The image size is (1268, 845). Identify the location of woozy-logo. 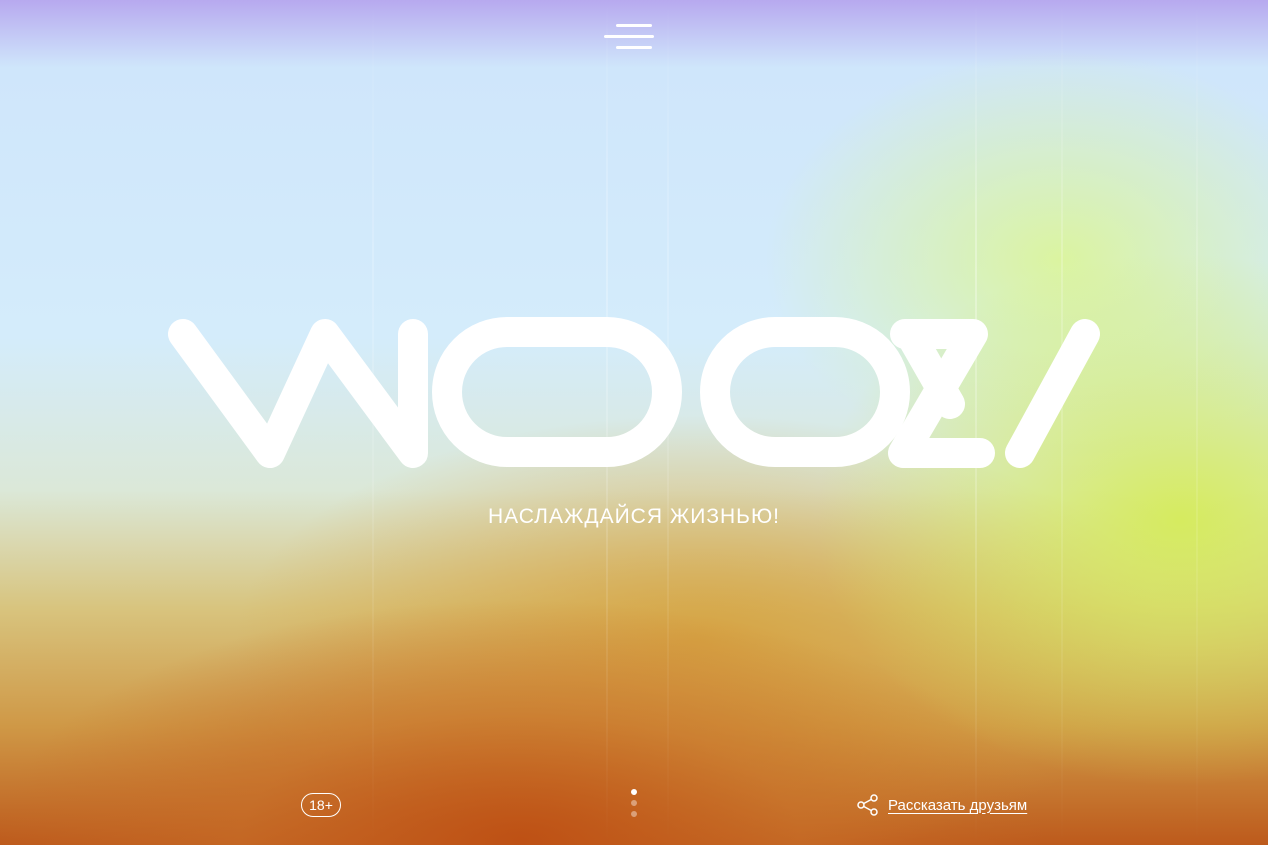
(634, 392).